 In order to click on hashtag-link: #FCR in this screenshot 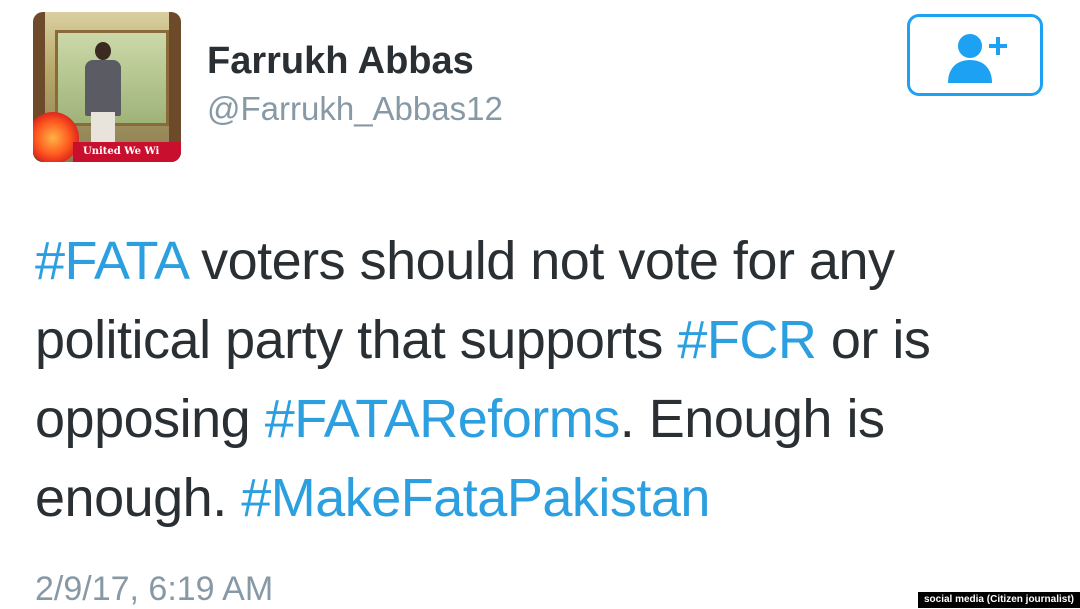, I will do `click(747, 340)`.